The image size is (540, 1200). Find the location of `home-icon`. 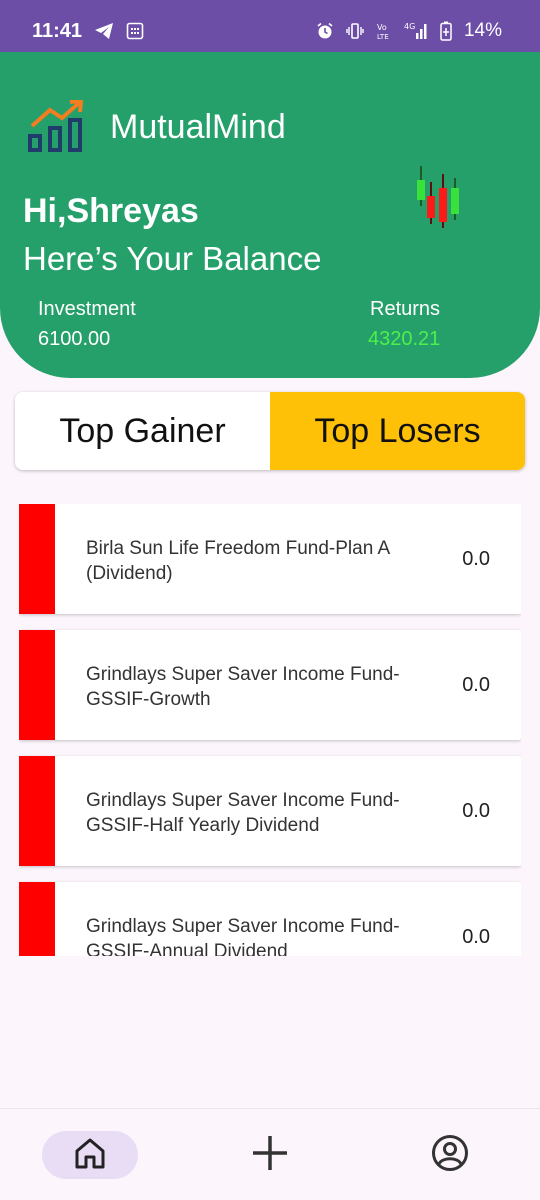

home-icon is located at coordinates (90, 1155).